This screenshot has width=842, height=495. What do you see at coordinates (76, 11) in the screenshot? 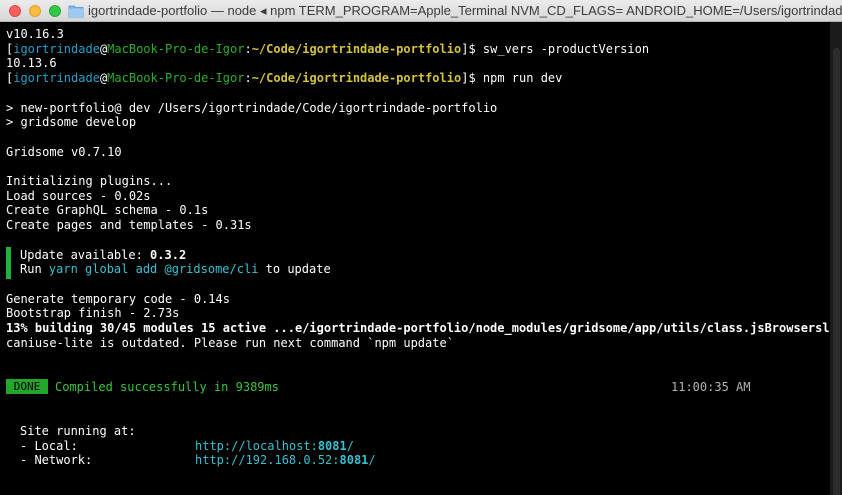
I see `folder-icon` at bounding box center [76, 11].